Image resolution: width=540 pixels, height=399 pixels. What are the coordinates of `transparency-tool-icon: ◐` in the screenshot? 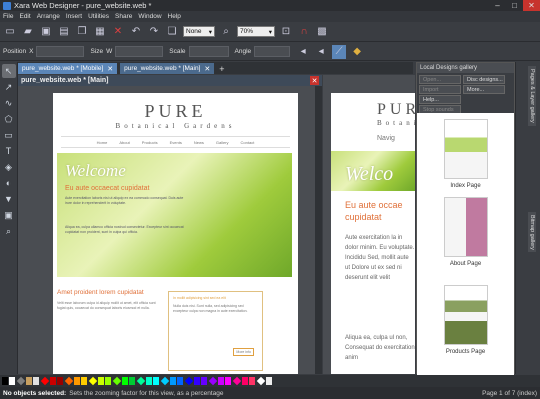 It's located at (9, 183).